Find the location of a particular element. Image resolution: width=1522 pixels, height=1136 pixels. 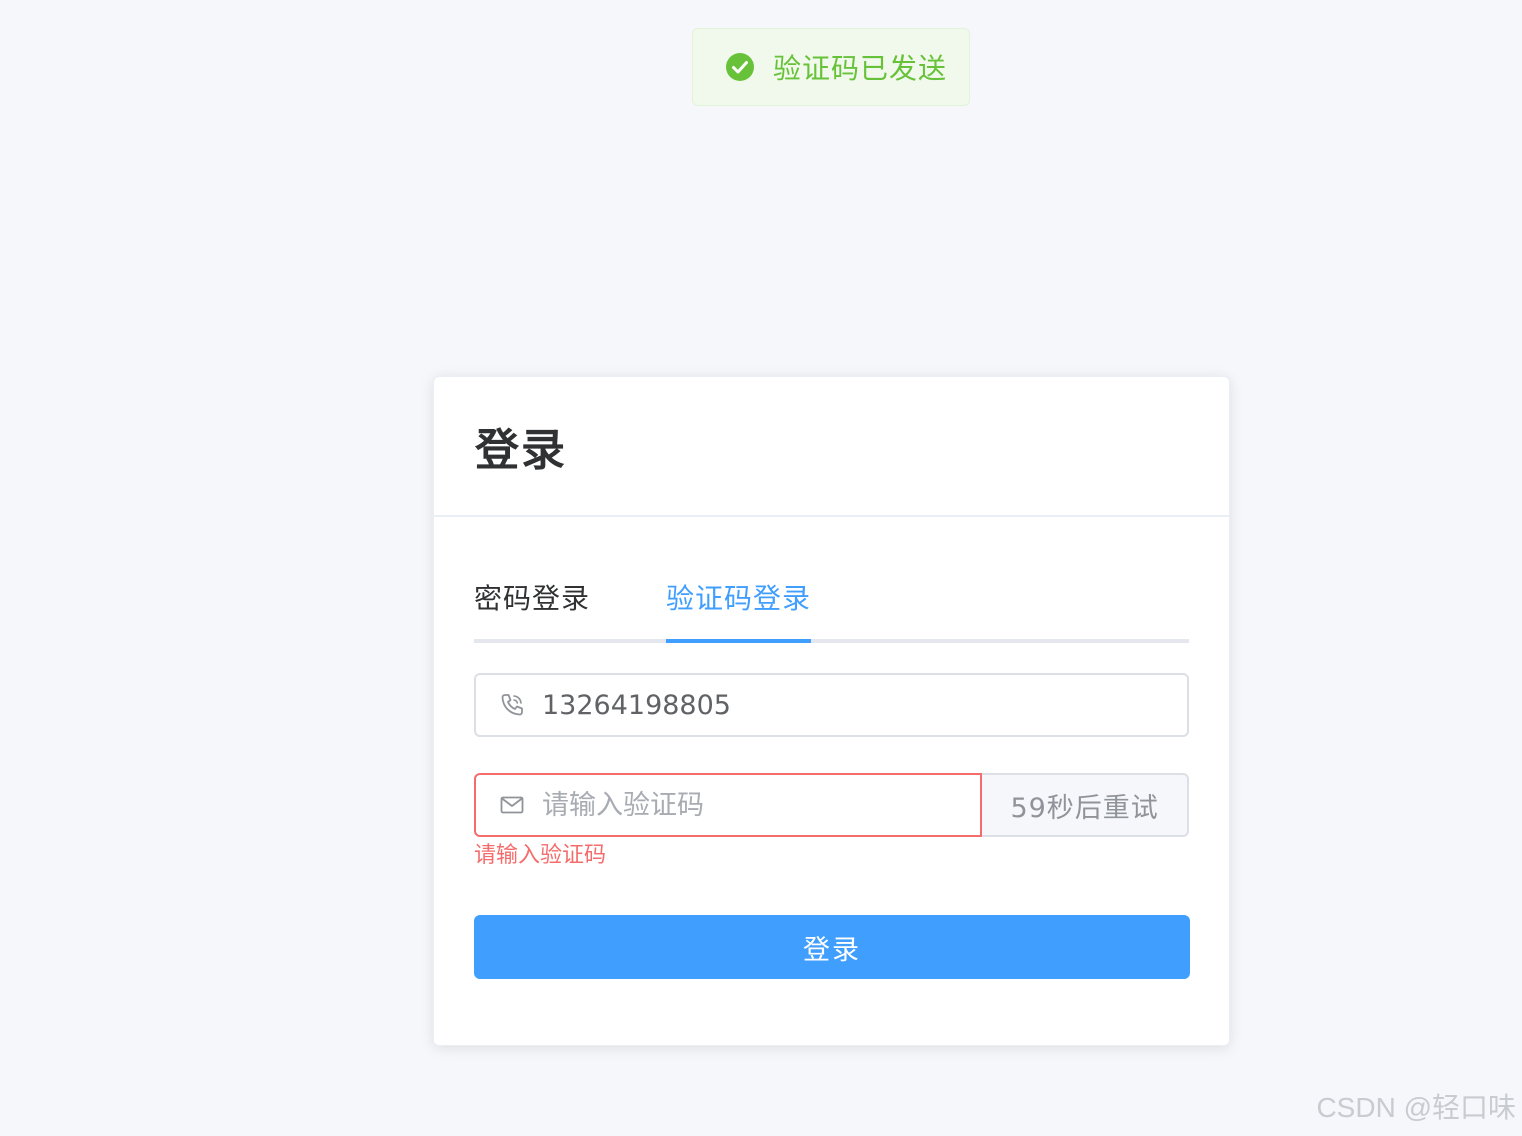

login-tabs: 密码登录 验证码登录 is located at coordinates (831, 611).